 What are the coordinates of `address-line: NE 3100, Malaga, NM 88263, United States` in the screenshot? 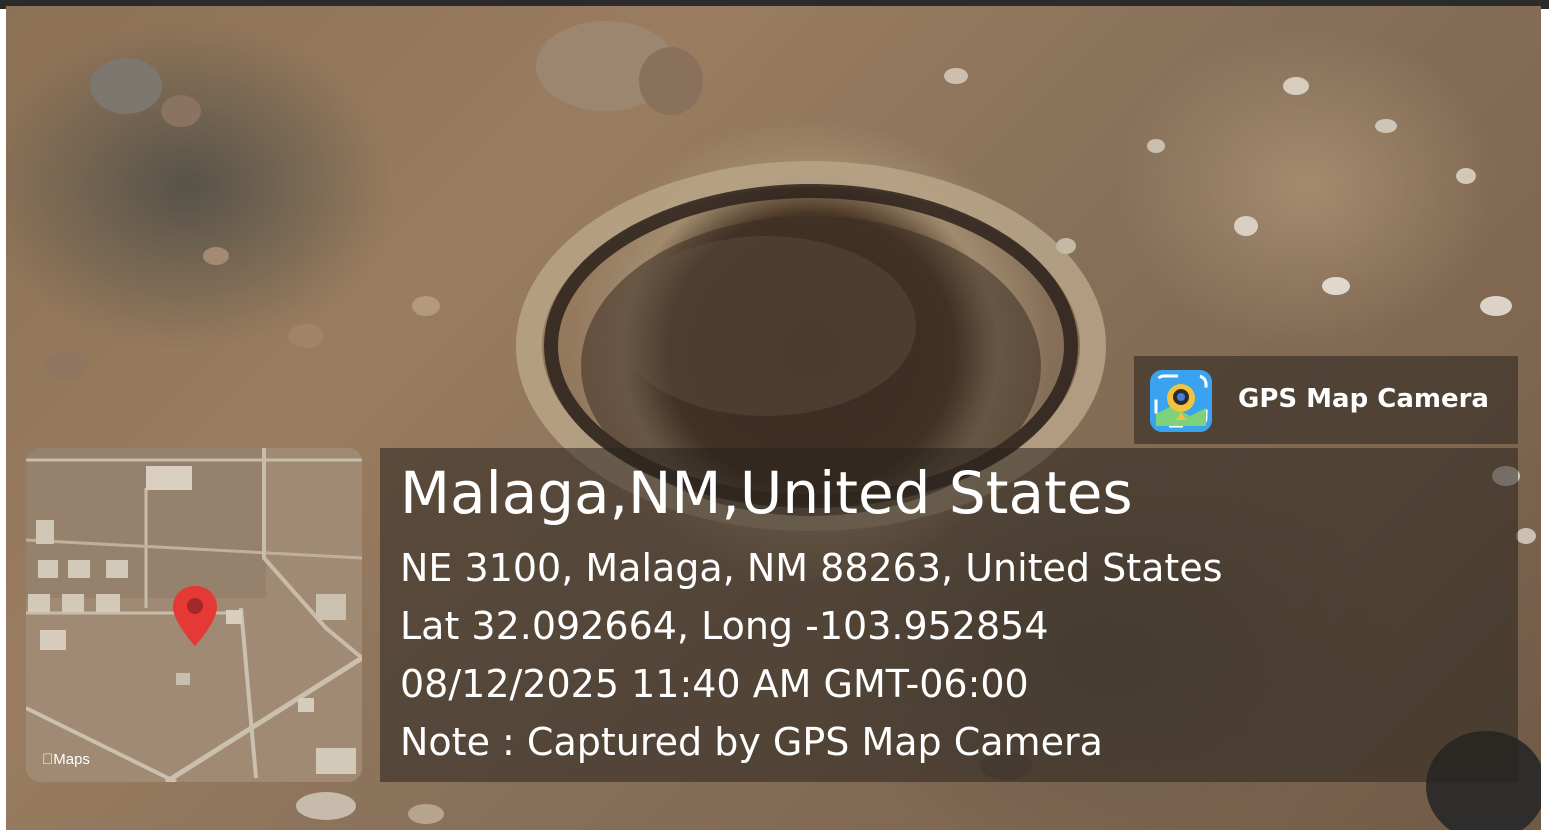 It's located at (811, 568).